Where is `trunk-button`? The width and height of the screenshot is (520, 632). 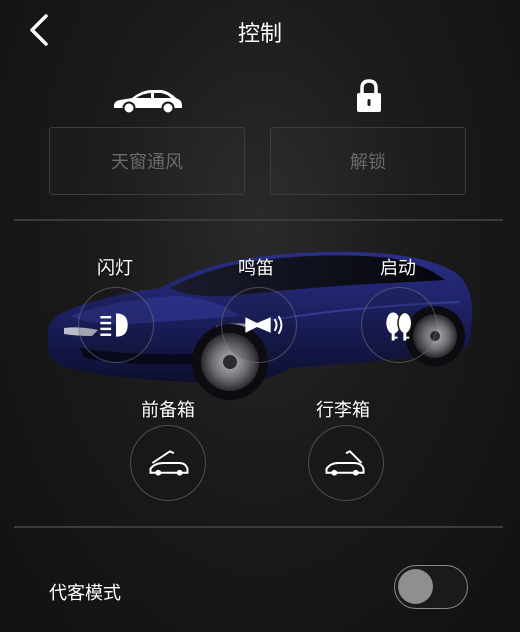 trunk-button is located at coordinates (346, 463).